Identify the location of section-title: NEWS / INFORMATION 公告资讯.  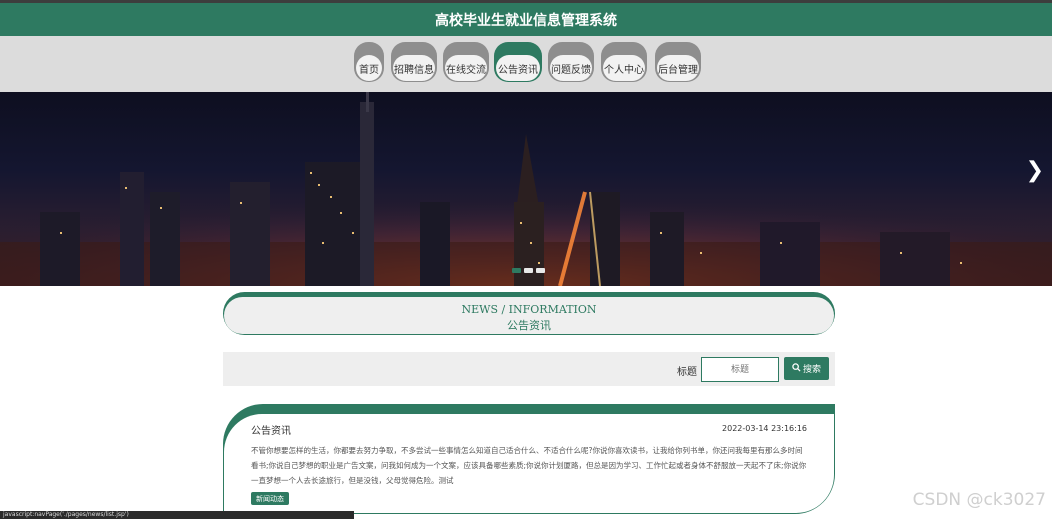
(529, 313).